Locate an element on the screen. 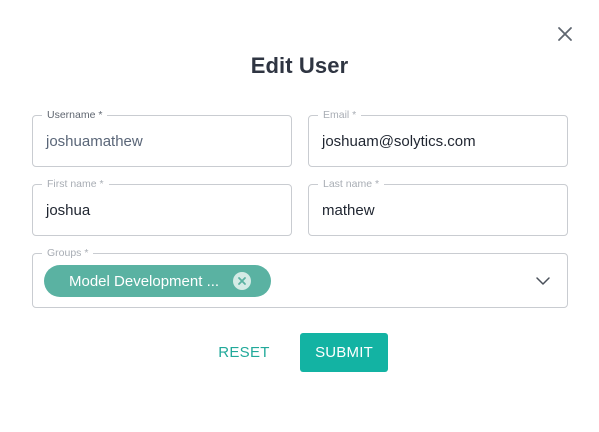  email-value: joshuam@solytics.com is located at coordinates (399, 141).